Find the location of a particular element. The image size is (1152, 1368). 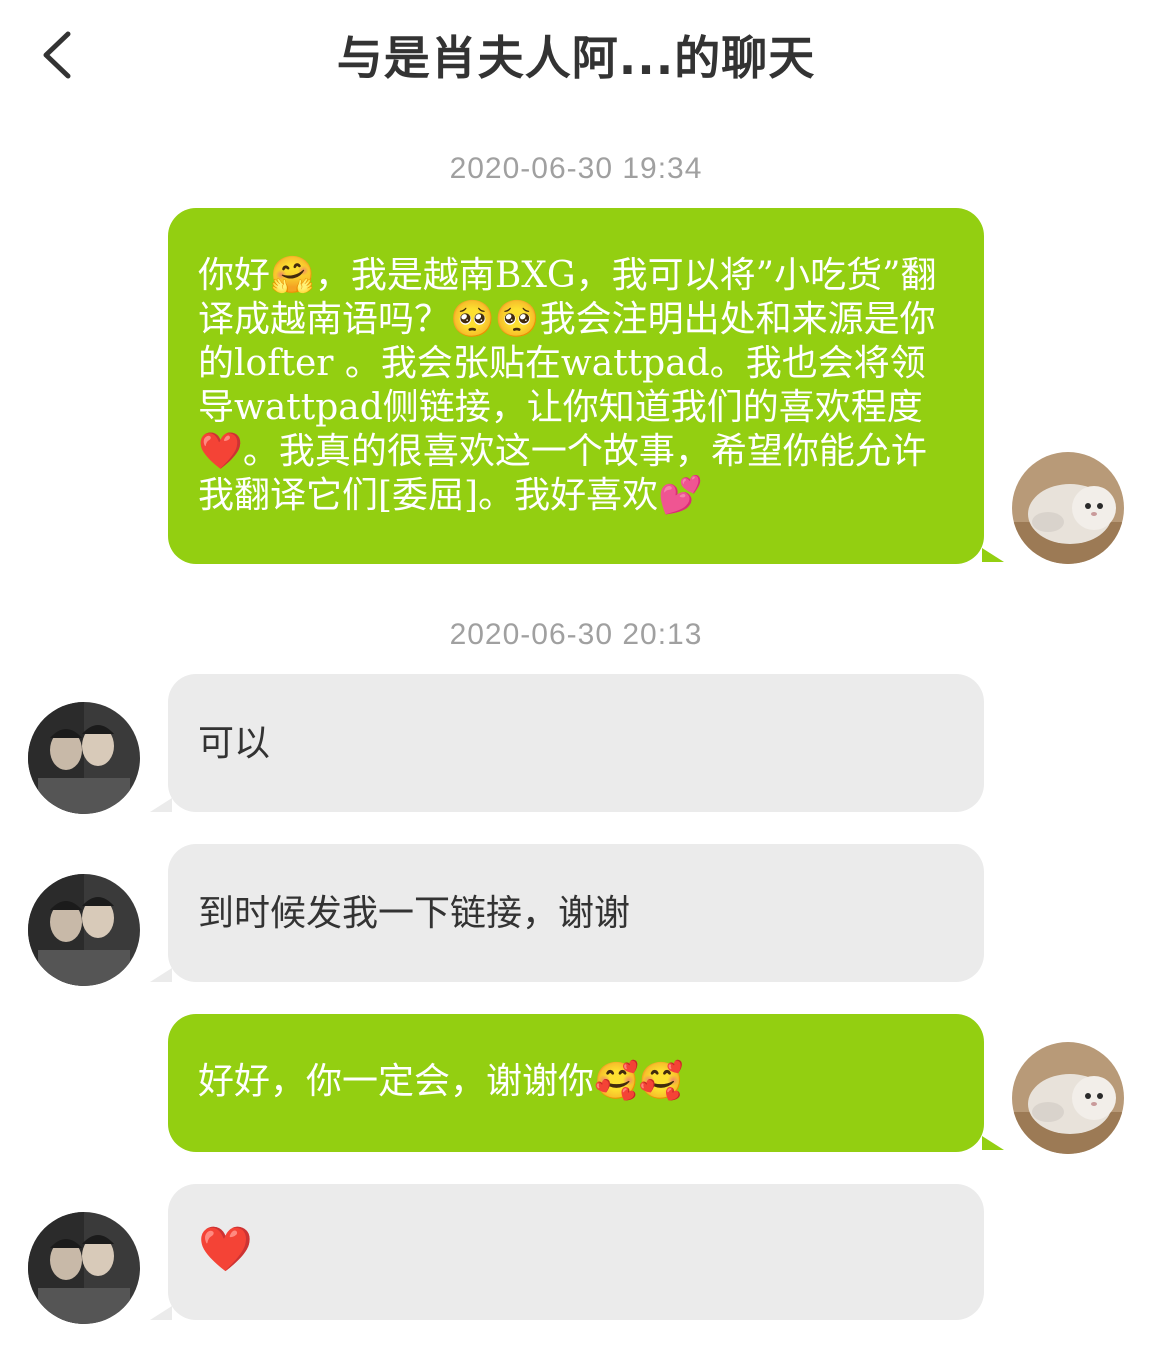

message-text: 好好，你一定会，谢谢你🥰🥰 is located at coordinates (441, 1081).